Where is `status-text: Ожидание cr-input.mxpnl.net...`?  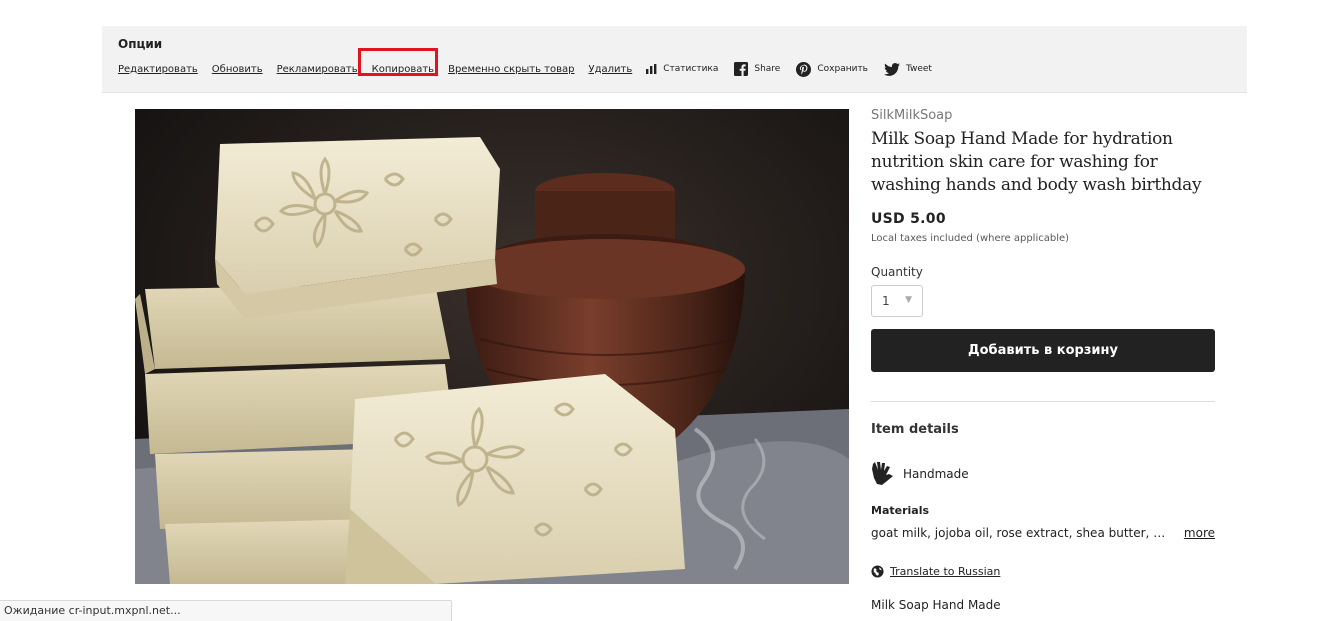
status-text: Ожидание cr-input.mxpnl.net... is located at coordinates (92, 610).